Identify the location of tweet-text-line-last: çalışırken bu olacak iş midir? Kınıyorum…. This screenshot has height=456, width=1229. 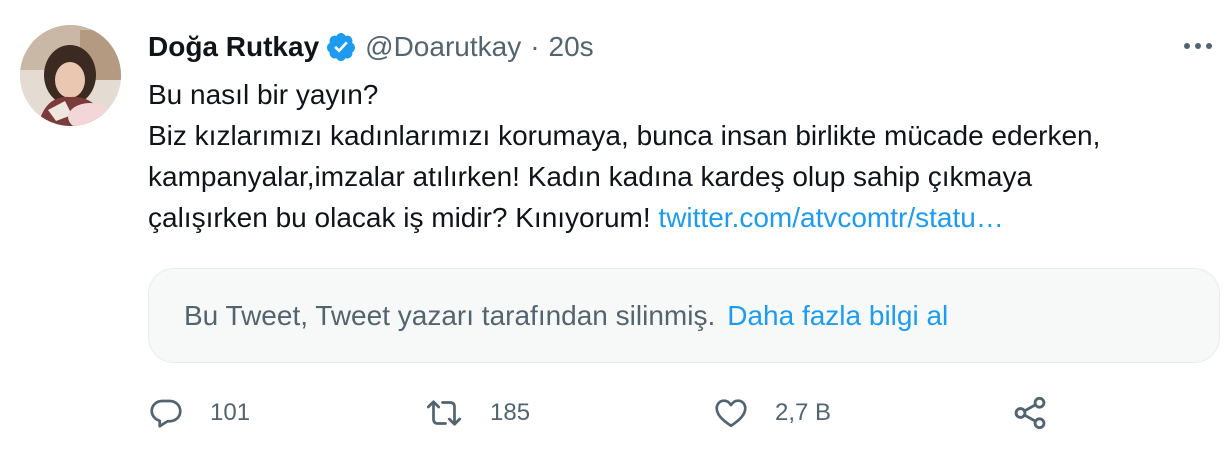
(683, 217).